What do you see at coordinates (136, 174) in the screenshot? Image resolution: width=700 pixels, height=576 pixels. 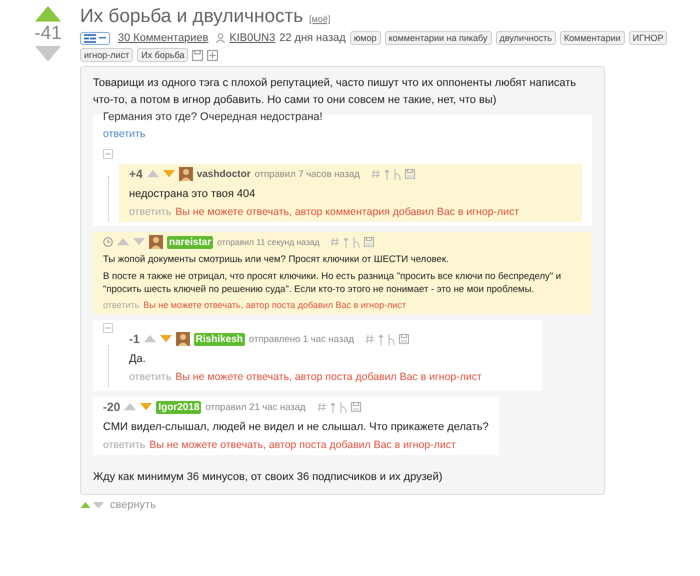 I see `comment-rating: +4` at bounding box center [136, 174].